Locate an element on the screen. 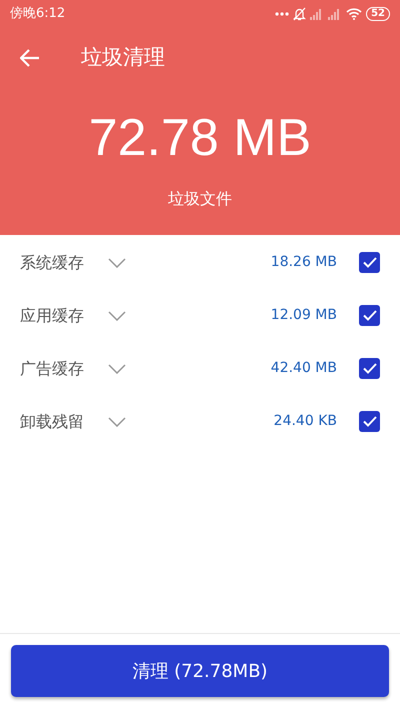 The image size is (400, 711). battery-indicator: 52 is located at coordinates (378, 14).